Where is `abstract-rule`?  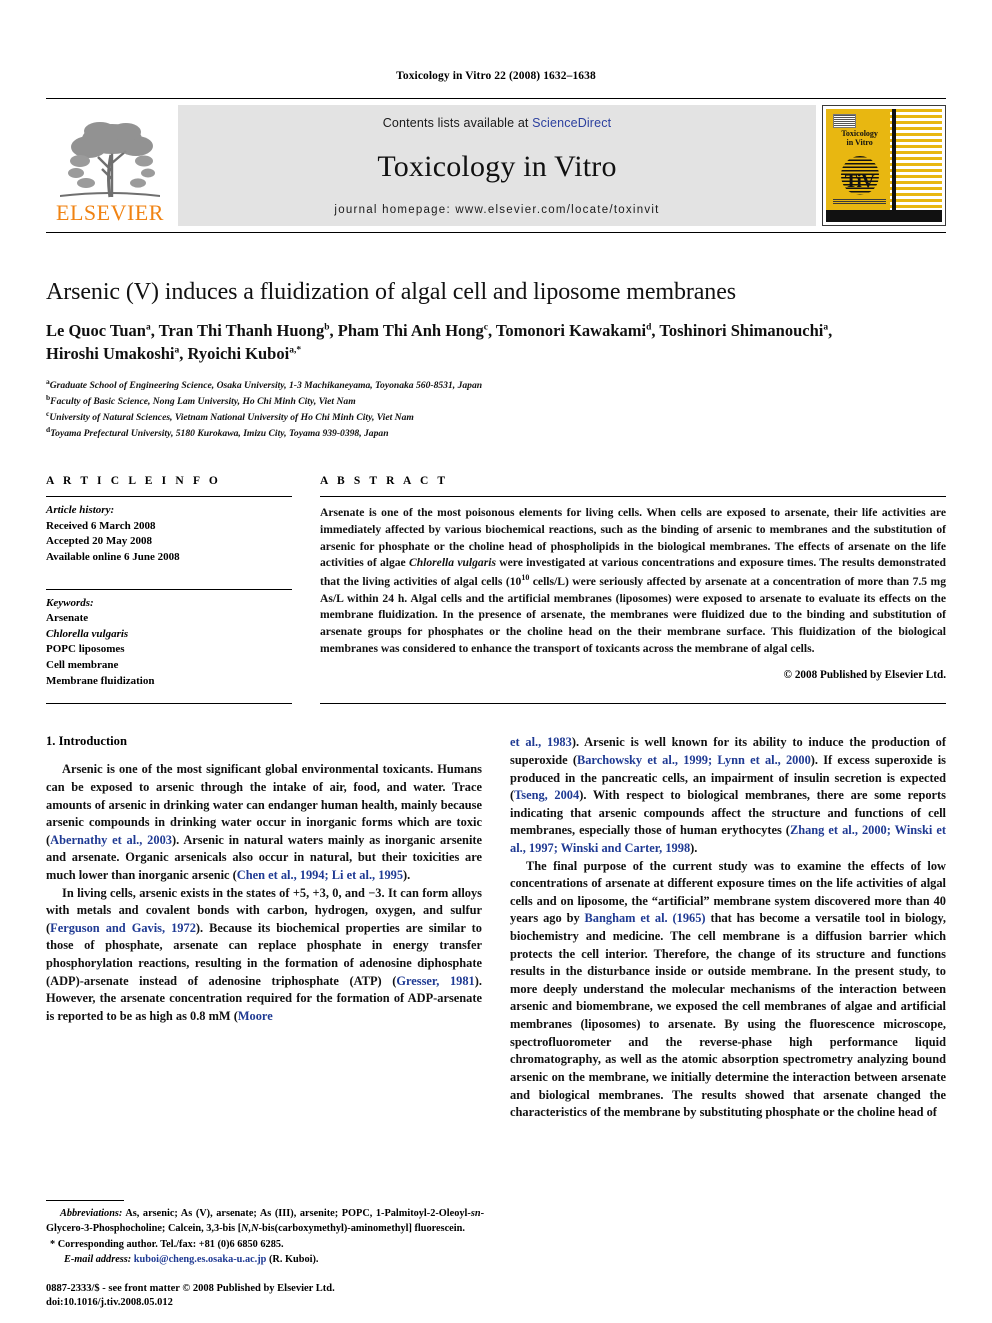 abstract-rule is located at coordinates (633, 497).